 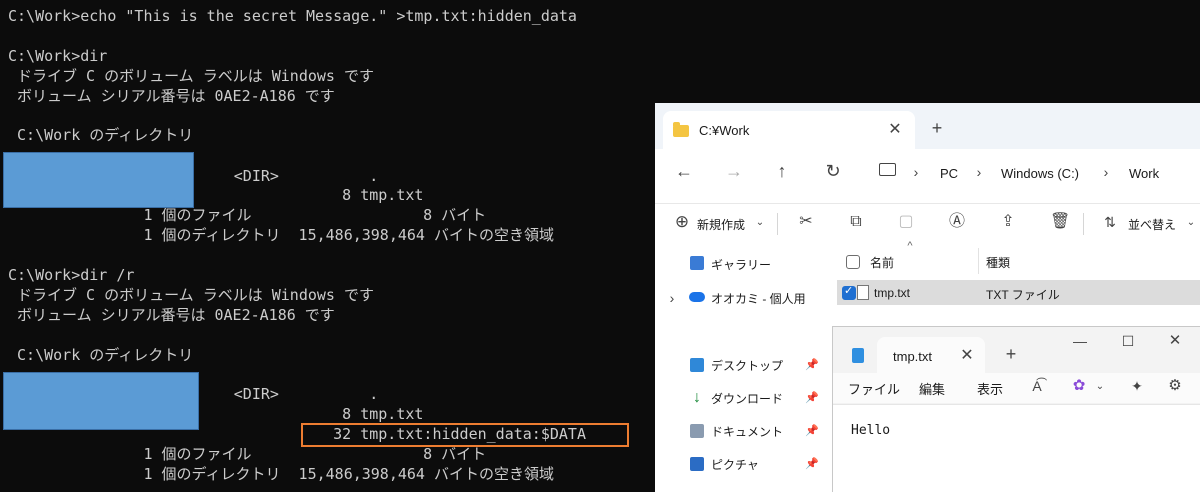 I want to click on cloud-icon, so click(x=697, y=297).